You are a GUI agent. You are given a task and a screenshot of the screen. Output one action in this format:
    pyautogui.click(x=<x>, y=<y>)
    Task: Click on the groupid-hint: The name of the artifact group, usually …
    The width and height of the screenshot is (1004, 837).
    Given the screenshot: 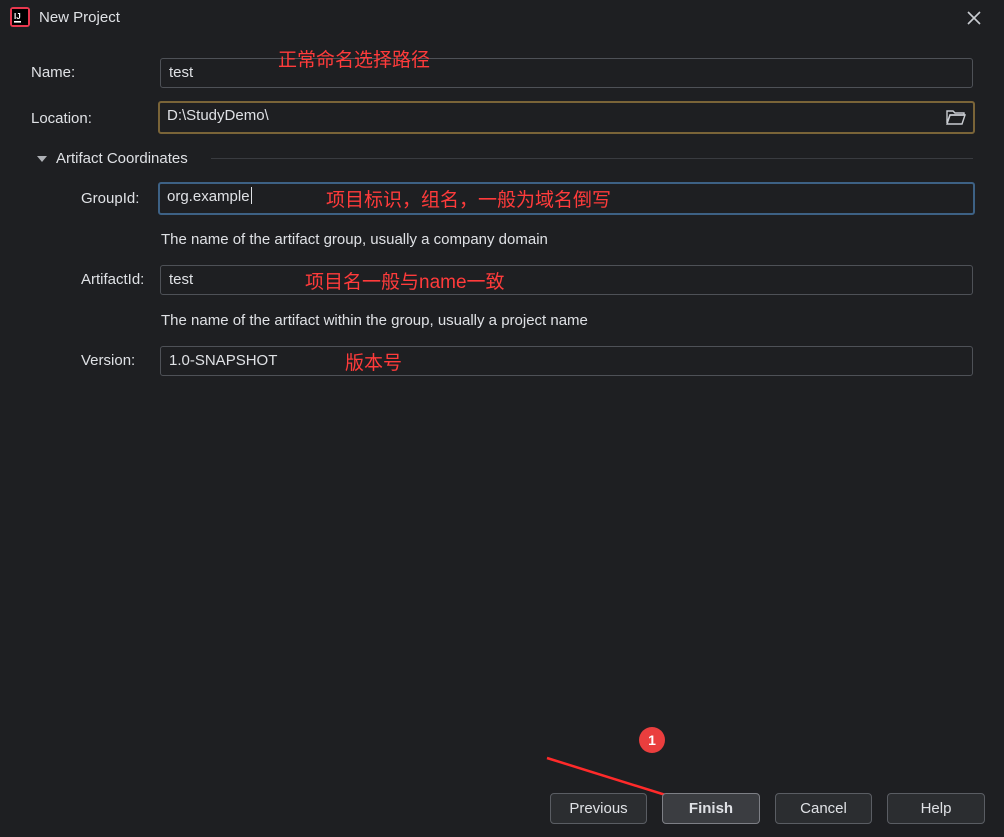 What is the action you would take?
    pyautogui.click(x=354, y=239)
    